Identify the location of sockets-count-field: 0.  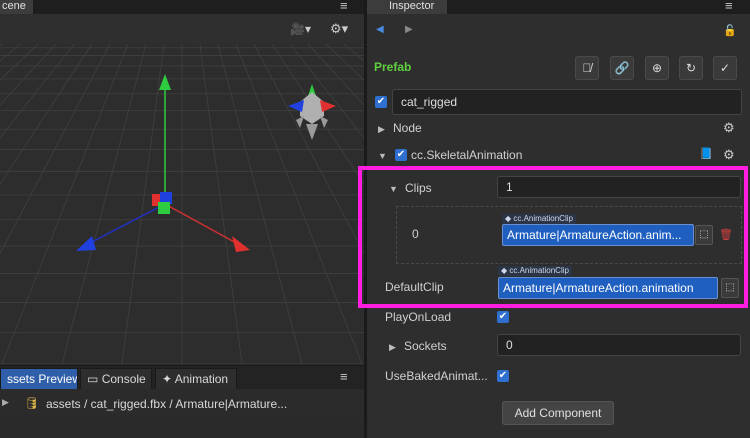
(619, 345).